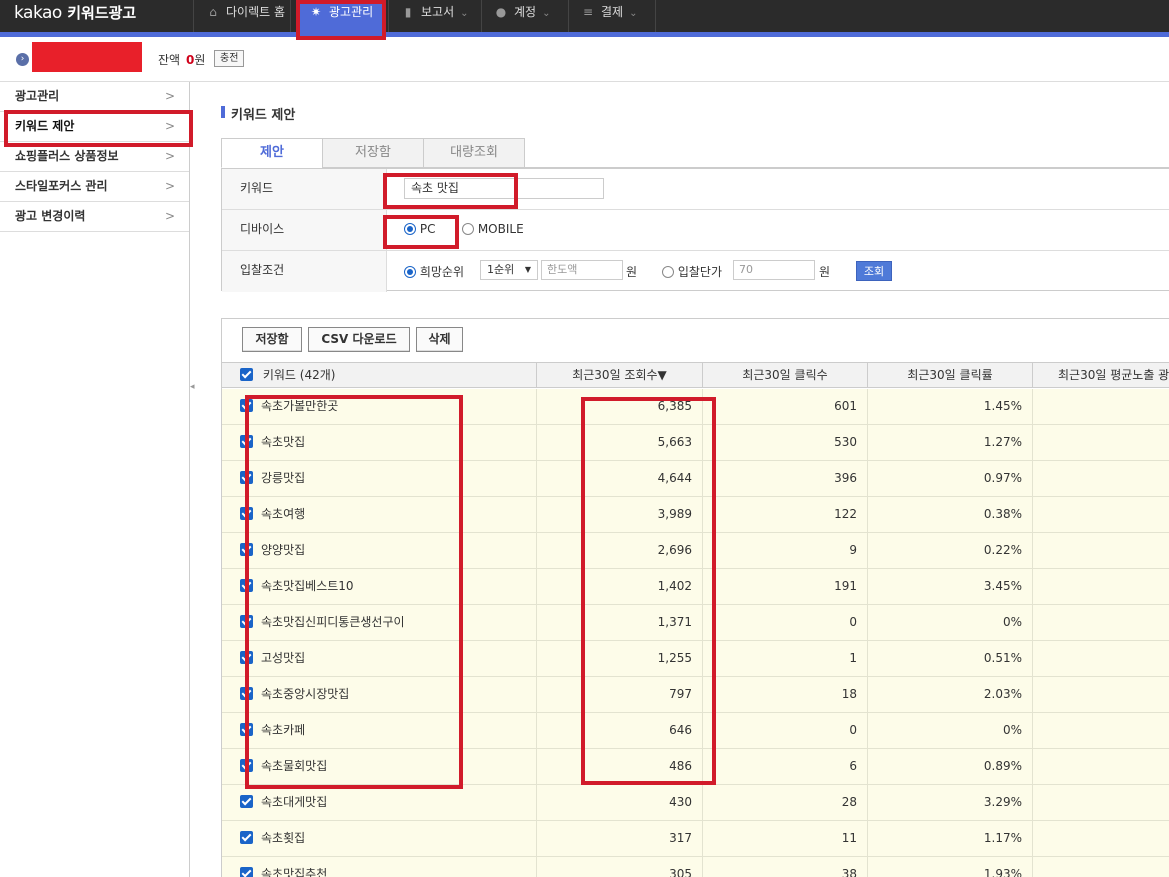 The height and width of the screenshot is (877, 1169). I want to click on cell-ctr: 0%, so click(950, 730).